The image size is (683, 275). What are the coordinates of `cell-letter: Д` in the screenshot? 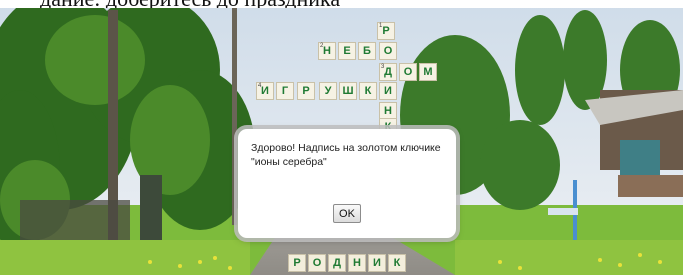 It's located at (388, 72).